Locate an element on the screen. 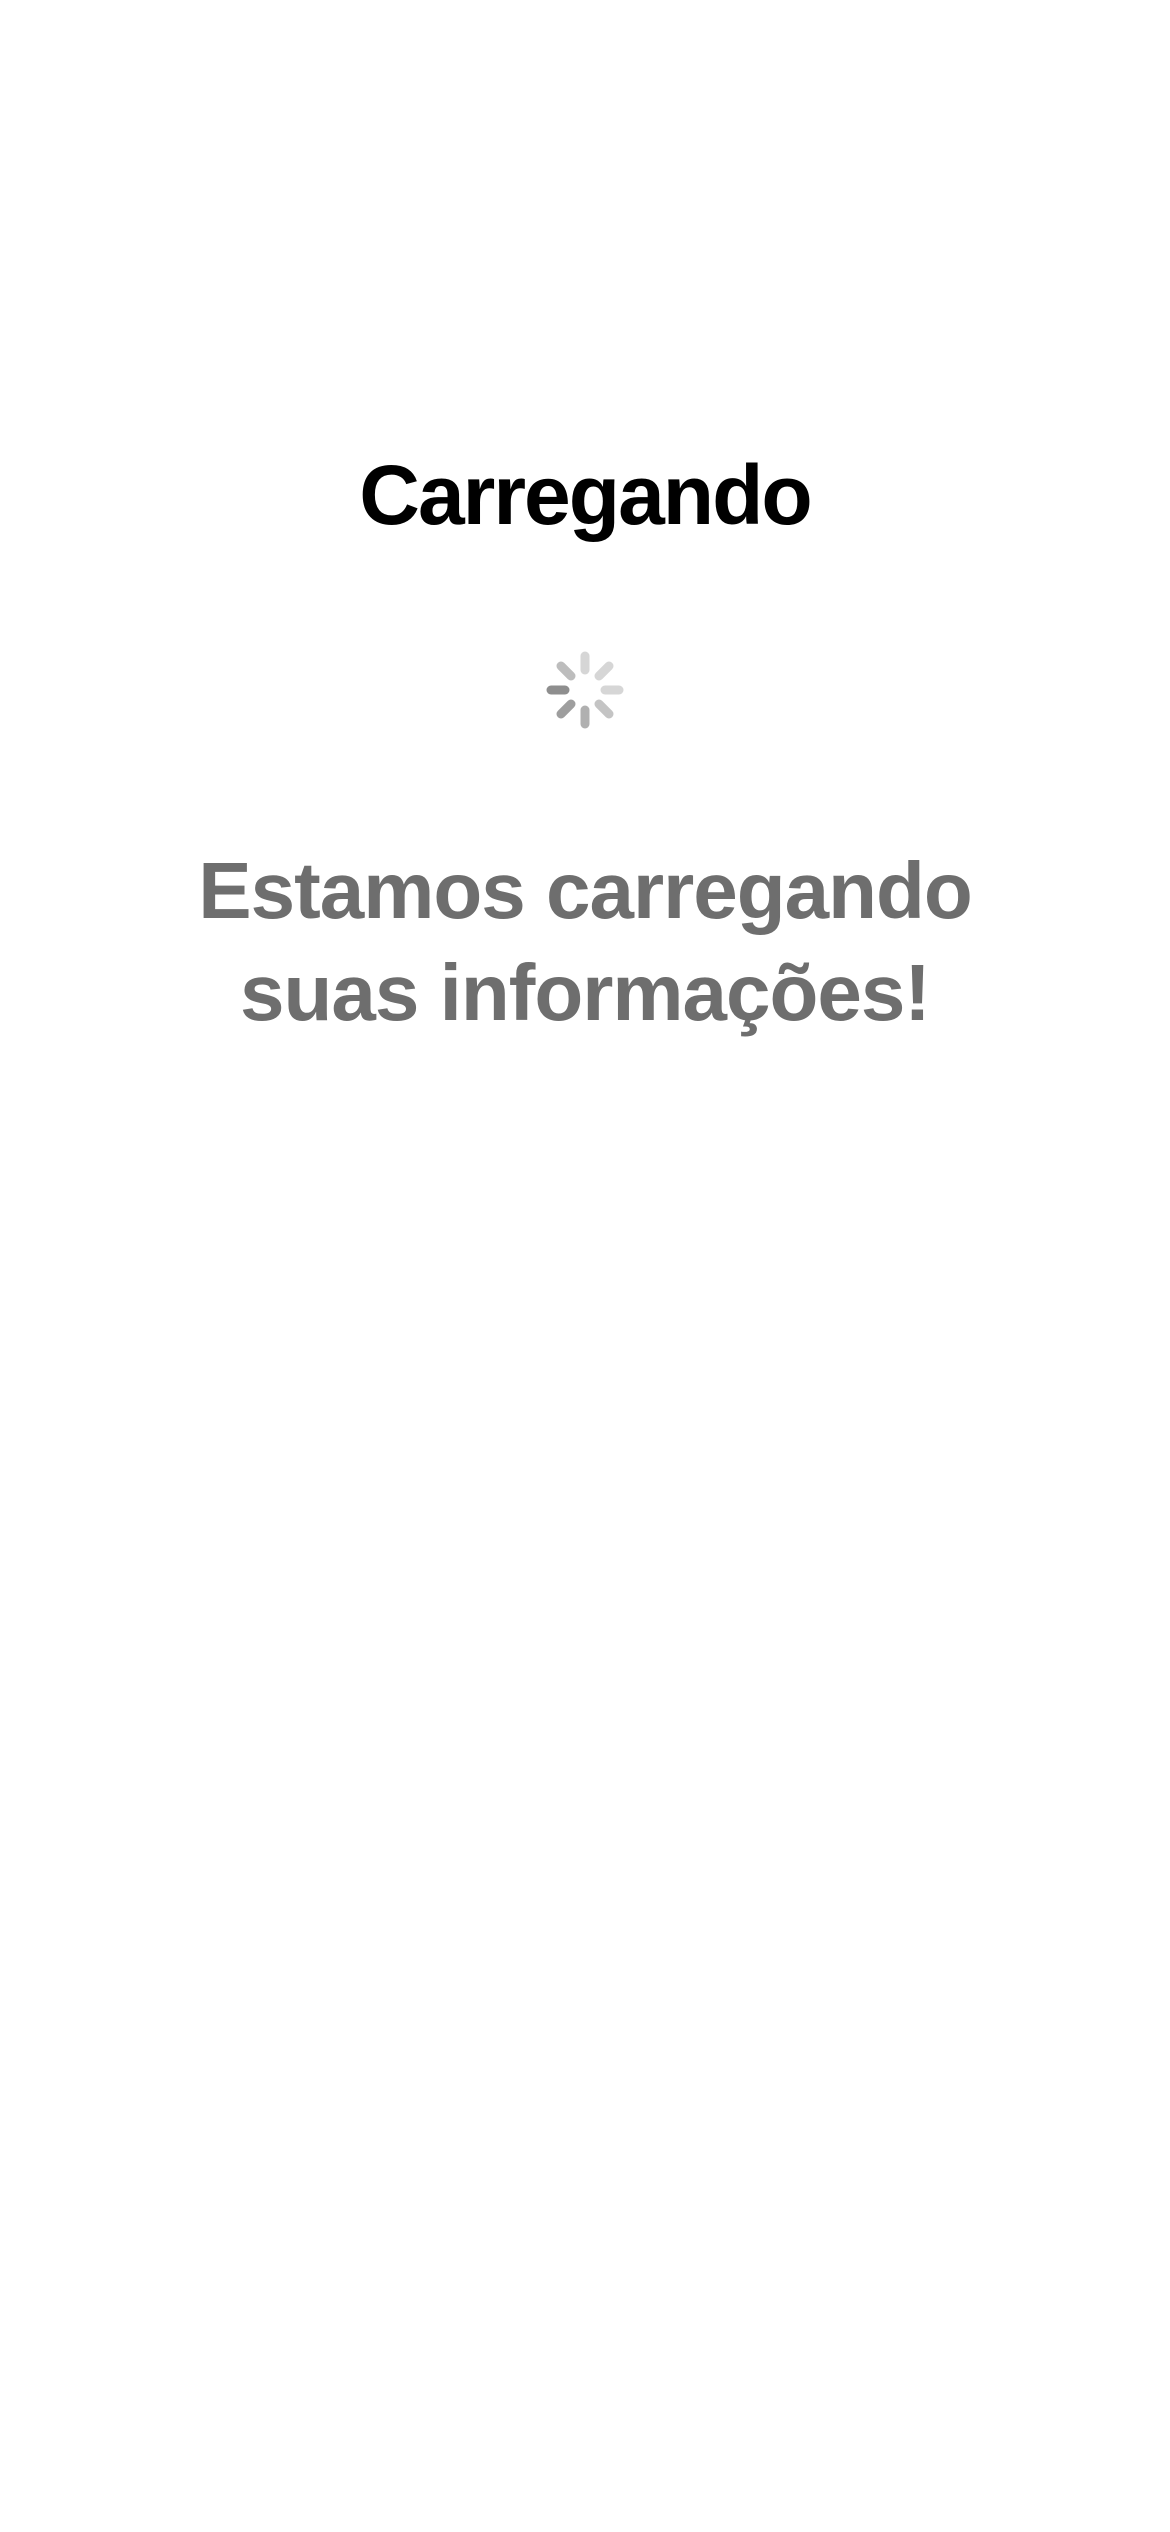  loading-message: Estamos carregando suas informações! is located at coordinates (585, 941).